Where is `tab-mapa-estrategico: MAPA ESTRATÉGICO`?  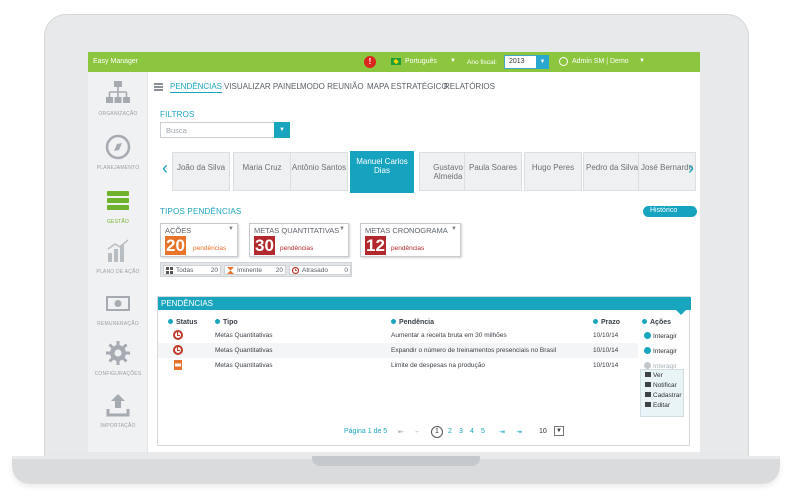 tab-mapa-estrategico: MAPA ESTRATÉGICO is located at coordinates (407, 86).